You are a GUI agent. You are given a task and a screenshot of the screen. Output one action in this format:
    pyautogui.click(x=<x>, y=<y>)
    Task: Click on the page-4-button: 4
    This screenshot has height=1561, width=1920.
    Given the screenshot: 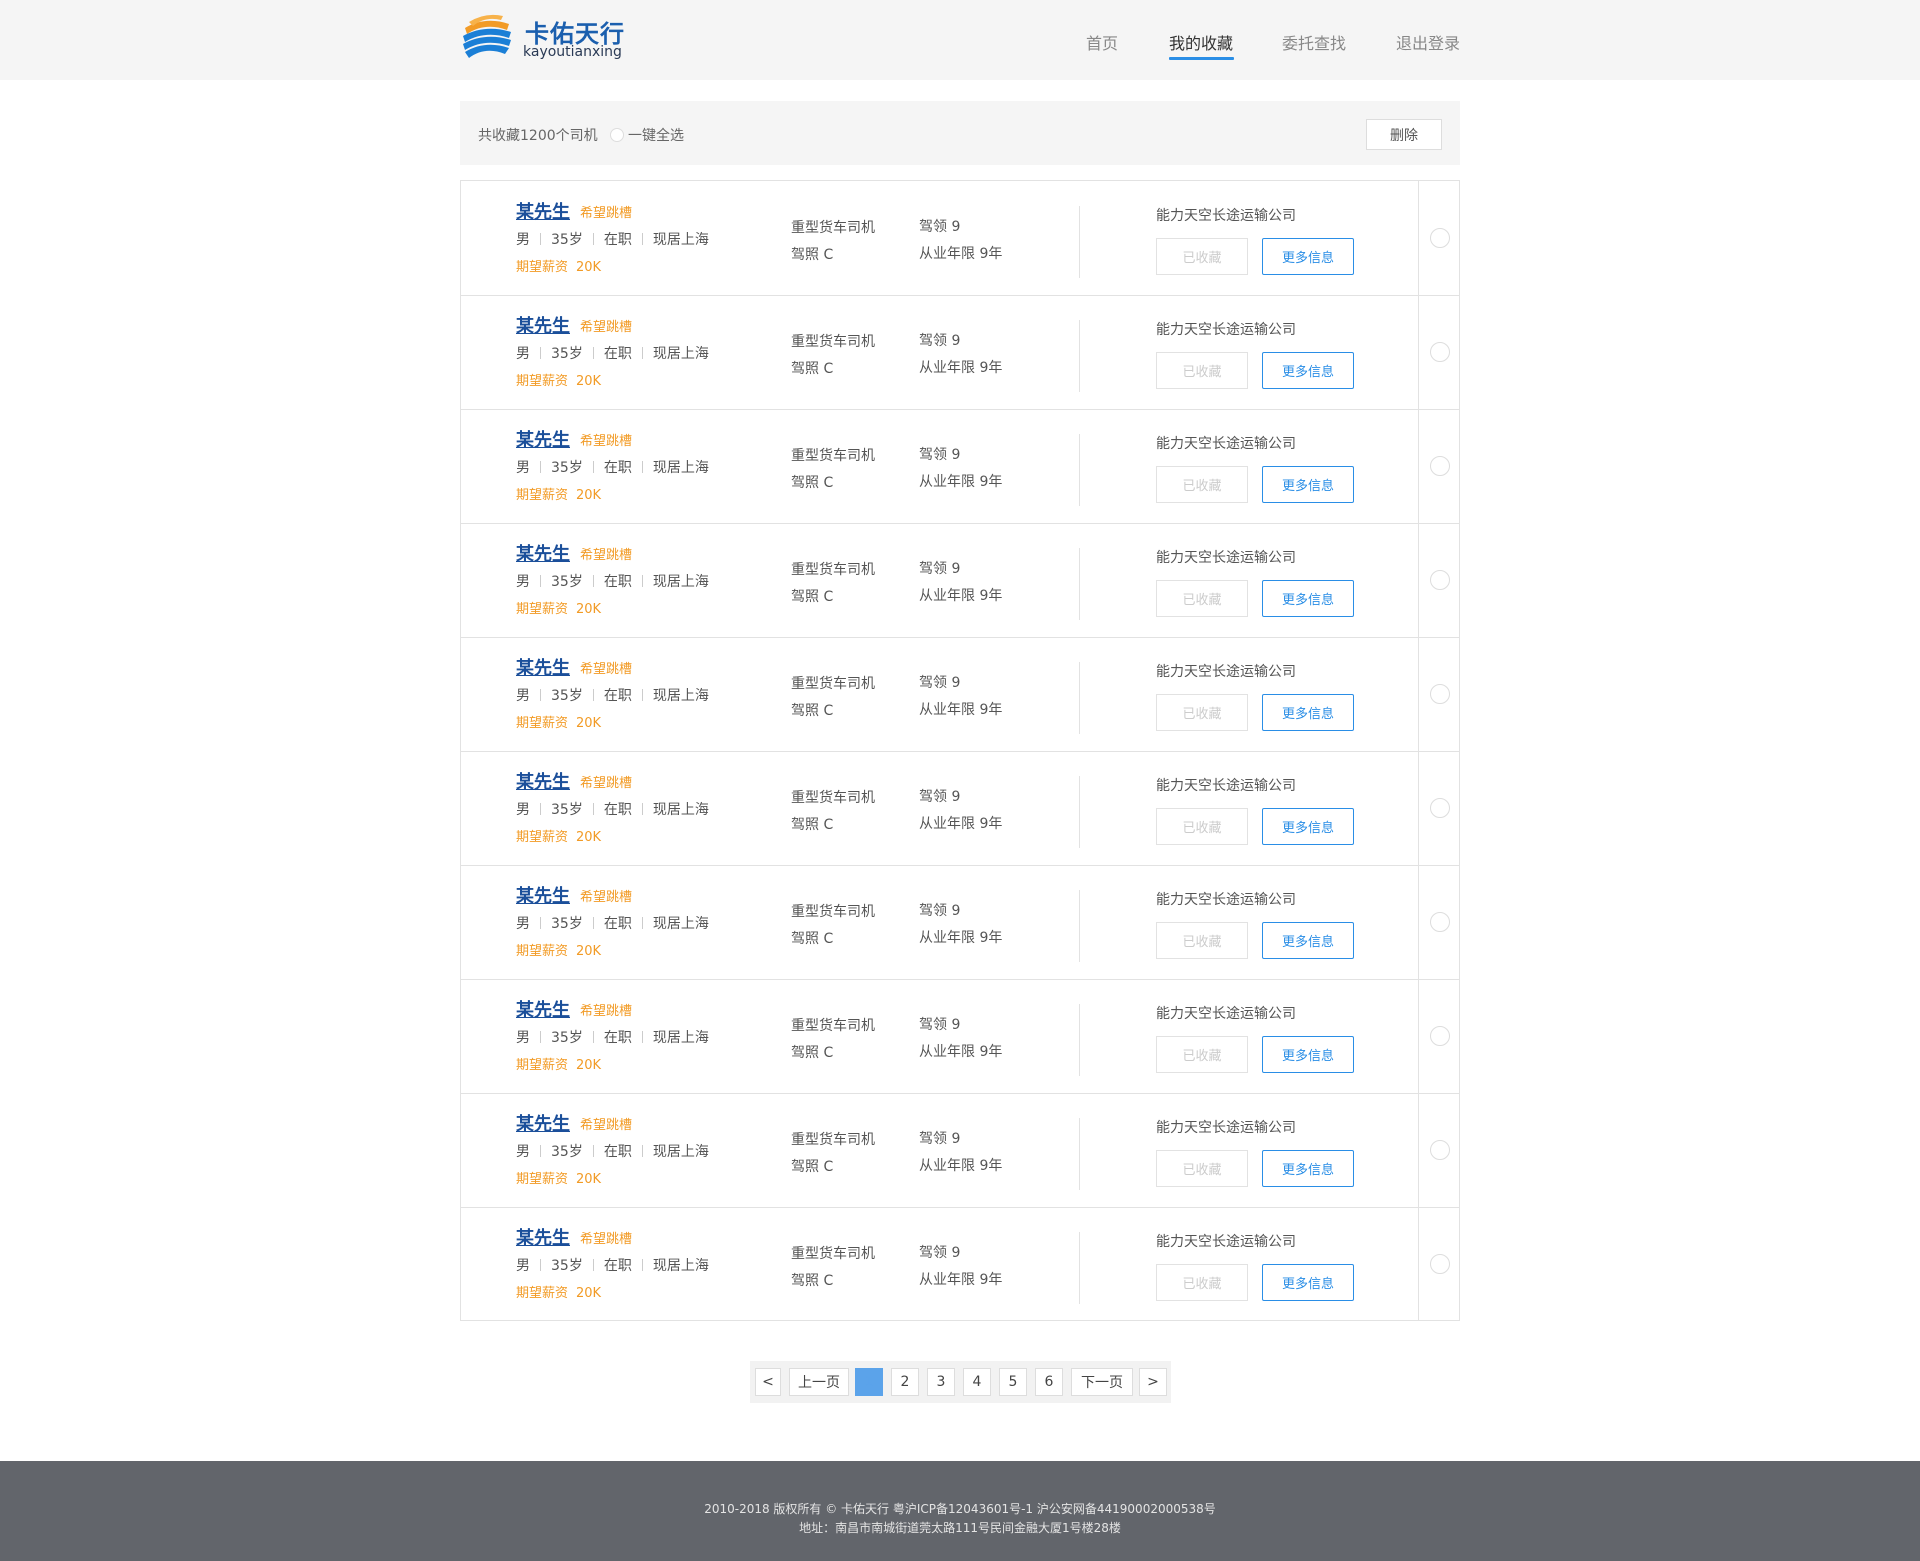 What is the action you would take?
    pyautogui.click(x=977, y=1382)
    